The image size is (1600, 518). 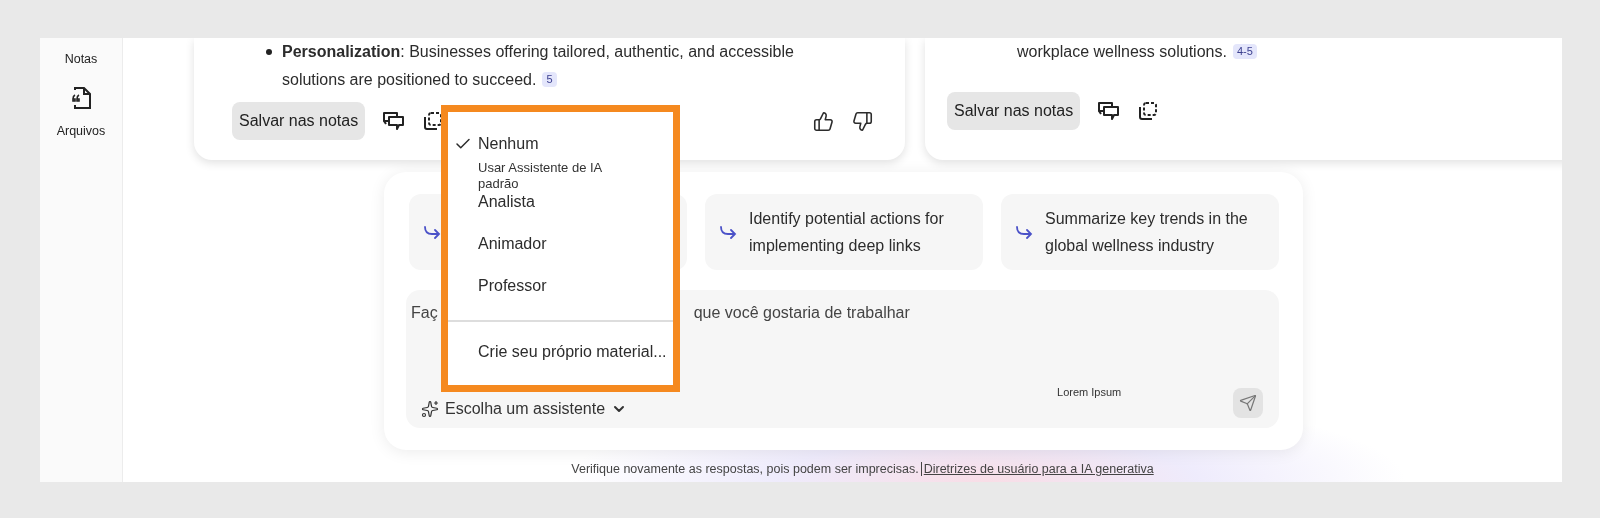 What do you see at coordinates (81, 59) in the screenshot?
I see `sidebar-label: Notas` at bounding box center [81, 59].